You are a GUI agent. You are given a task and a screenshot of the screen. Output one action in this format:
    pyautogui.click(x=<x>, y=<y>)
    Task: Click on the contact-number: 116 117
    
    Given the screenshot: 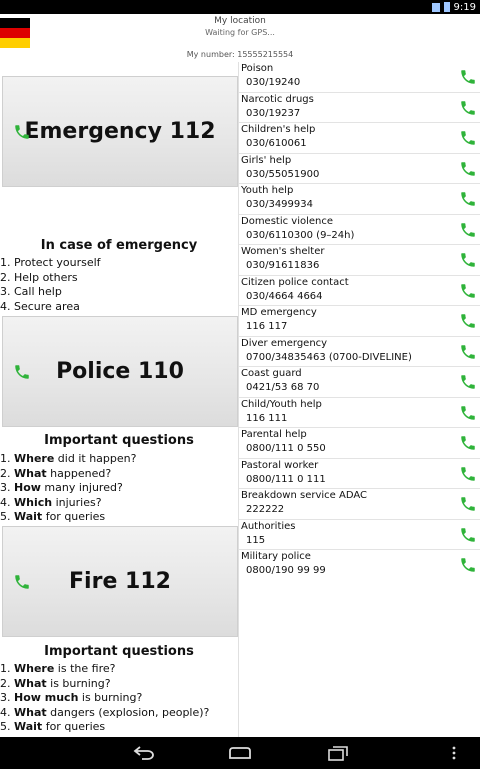 What is the action you would take?
    pyautogui.click(x=267, y=326)
    